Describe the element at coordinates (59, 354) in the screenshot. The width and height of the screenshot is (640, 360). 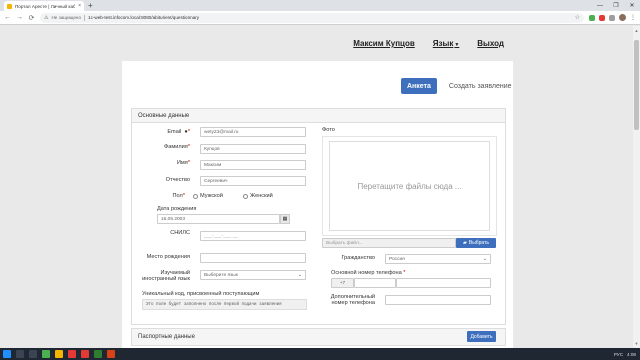
I see `folder-app-icon` at that location.